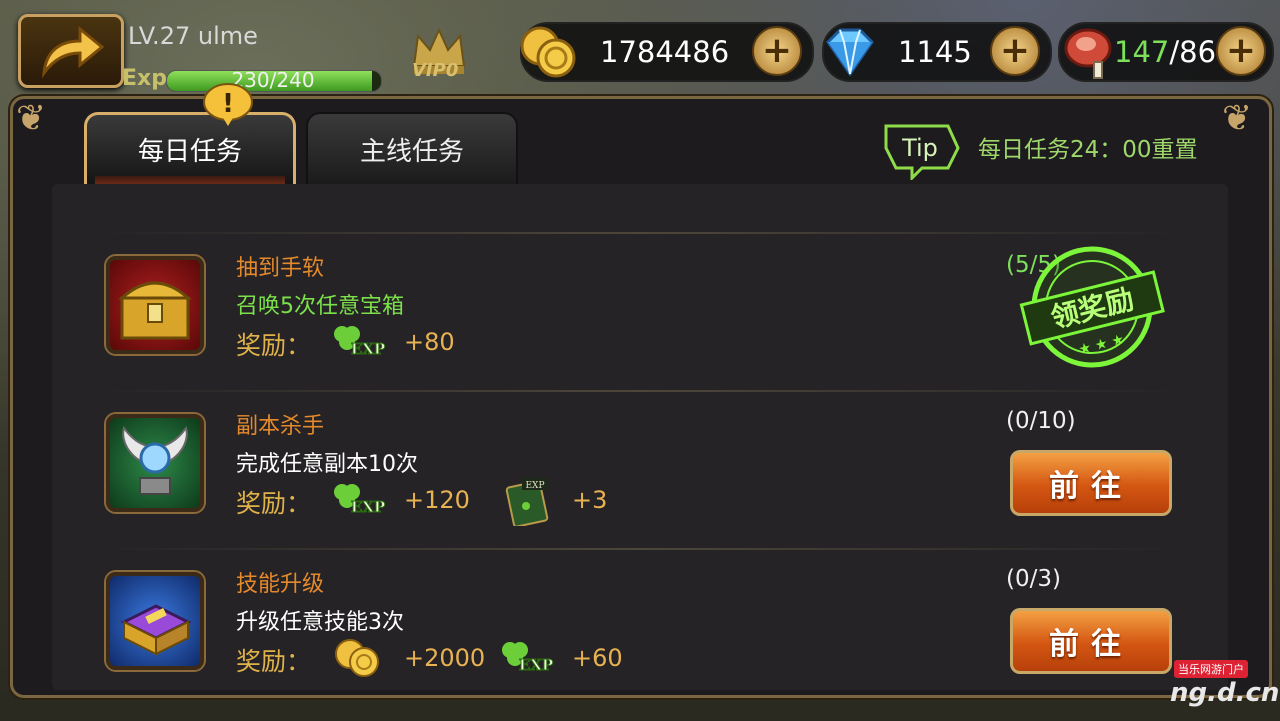 Image resolution: width=1280 pixels, height=721 pixels. What do you see at coordinates (429, 342) in the screenshot?
I see `reward-amount: +80` at bounding box center [429, 342].